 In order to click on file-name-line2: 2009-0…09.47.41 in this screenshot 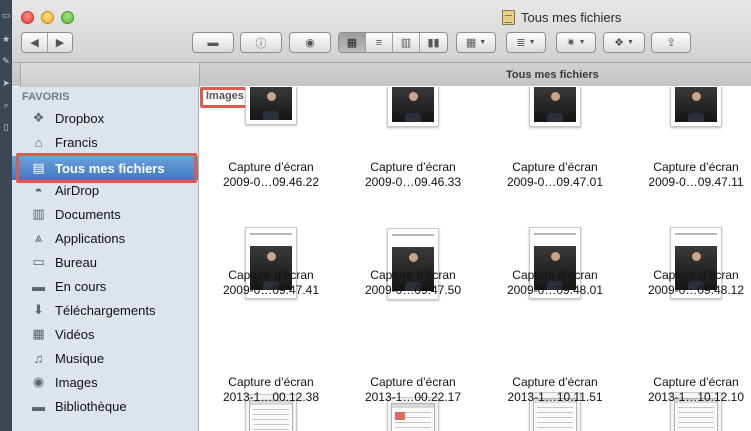, I will do `click(271, 290)`.